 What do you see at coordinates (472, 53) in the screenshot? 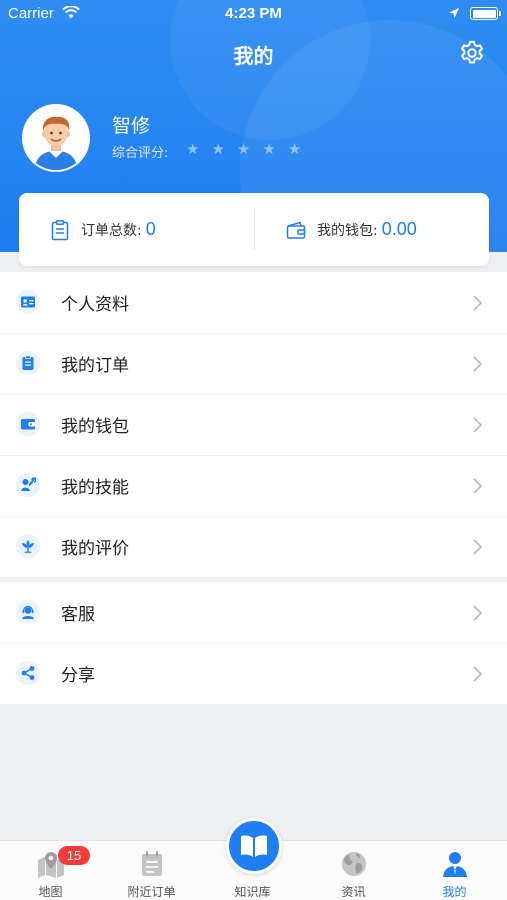
I see `gear-icon` at bounding box center [472, 53].